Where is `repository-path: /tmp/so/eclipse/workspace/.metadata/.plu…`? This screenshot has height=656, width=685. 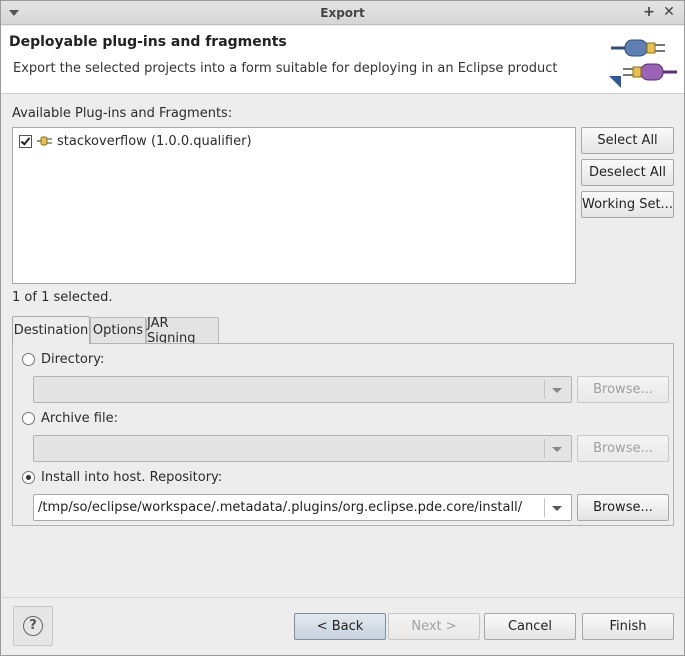
repository-path: /tmp/so/eclipse/workspace/.metadata/.plu… is located at coordinates (280, 507).